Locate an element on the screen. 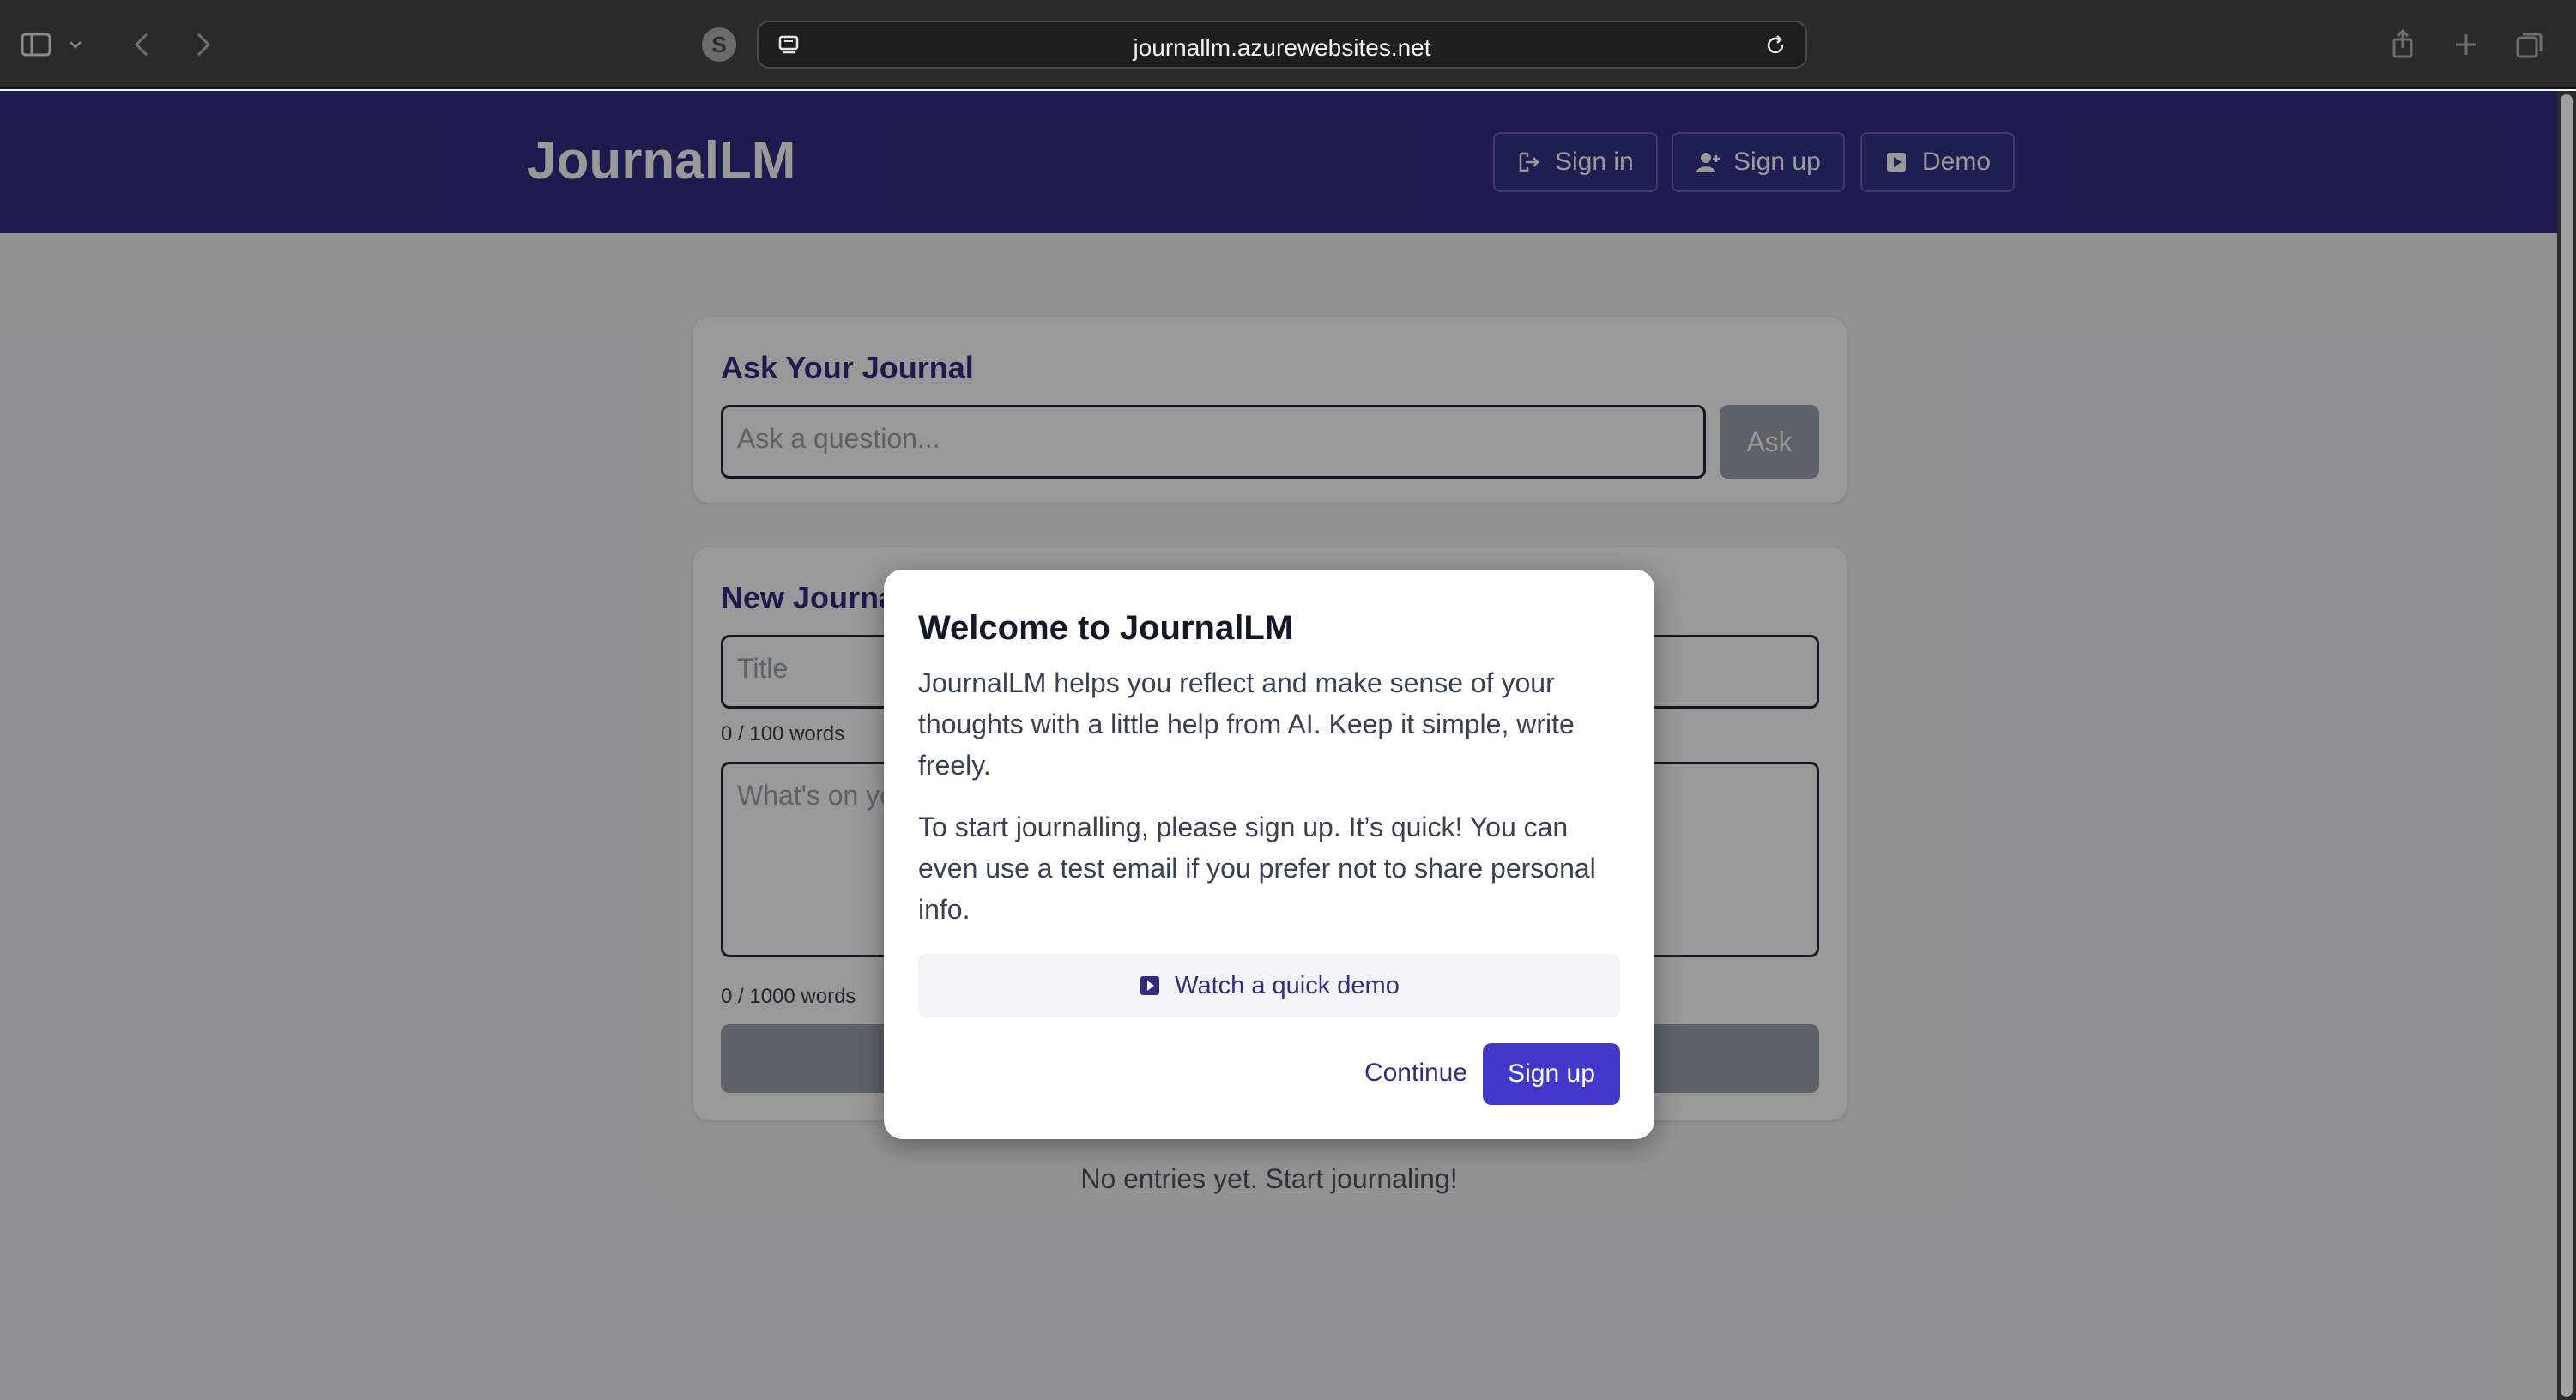  continue-button: Continue is located at coordinates (1416, 1073).